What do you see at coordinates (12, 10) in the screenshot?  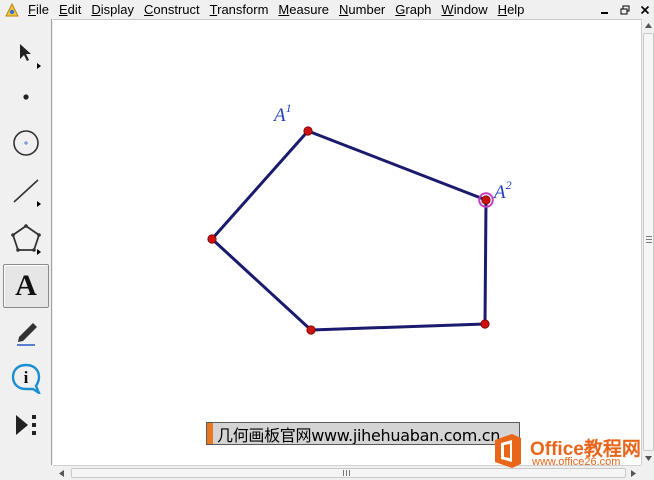 I see `app-icon` at bounding box center [12, 10].